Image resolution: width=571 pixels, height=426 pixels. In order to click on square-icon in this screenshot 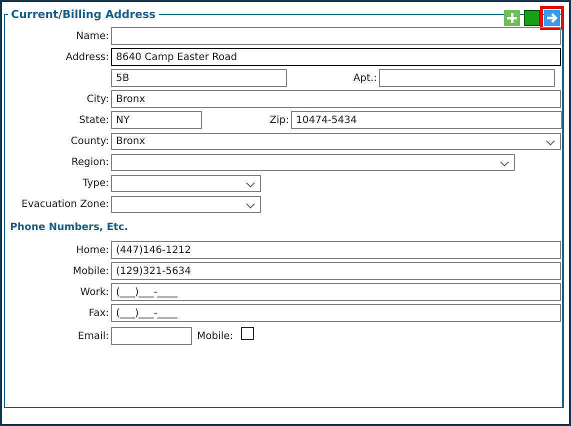, I will do `click(532, 18)`.